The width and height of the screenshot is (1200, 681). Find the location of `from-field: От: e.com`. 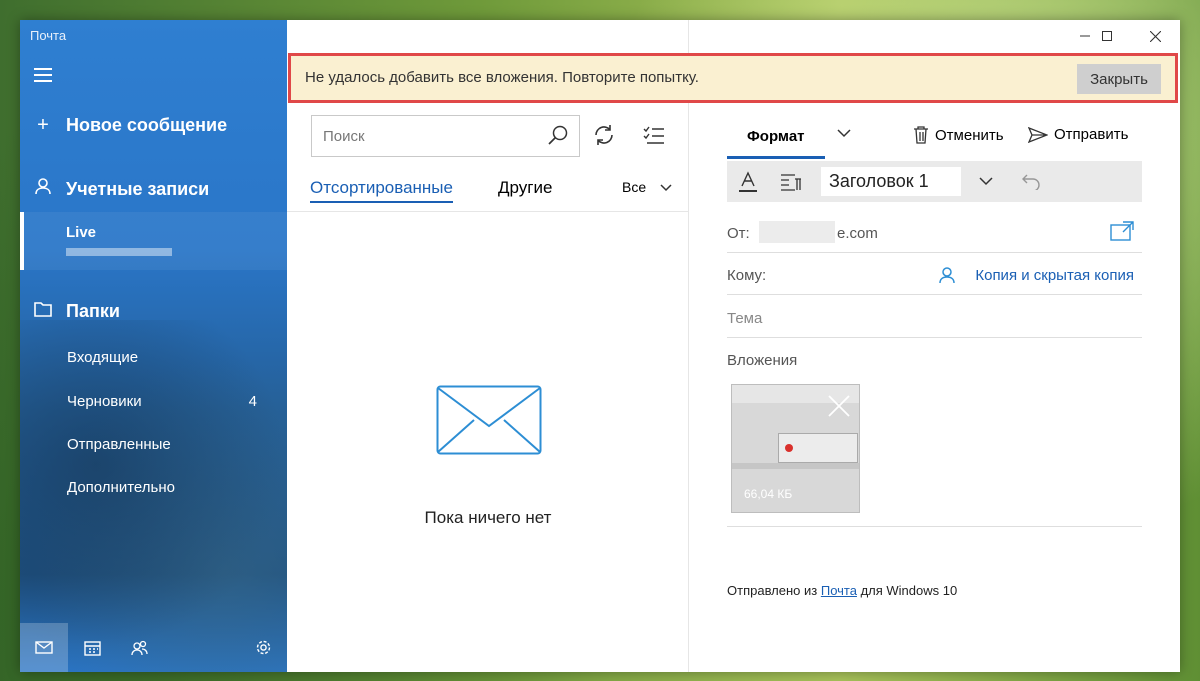

from-field: От: e.com is located at coordinates (934, 232).